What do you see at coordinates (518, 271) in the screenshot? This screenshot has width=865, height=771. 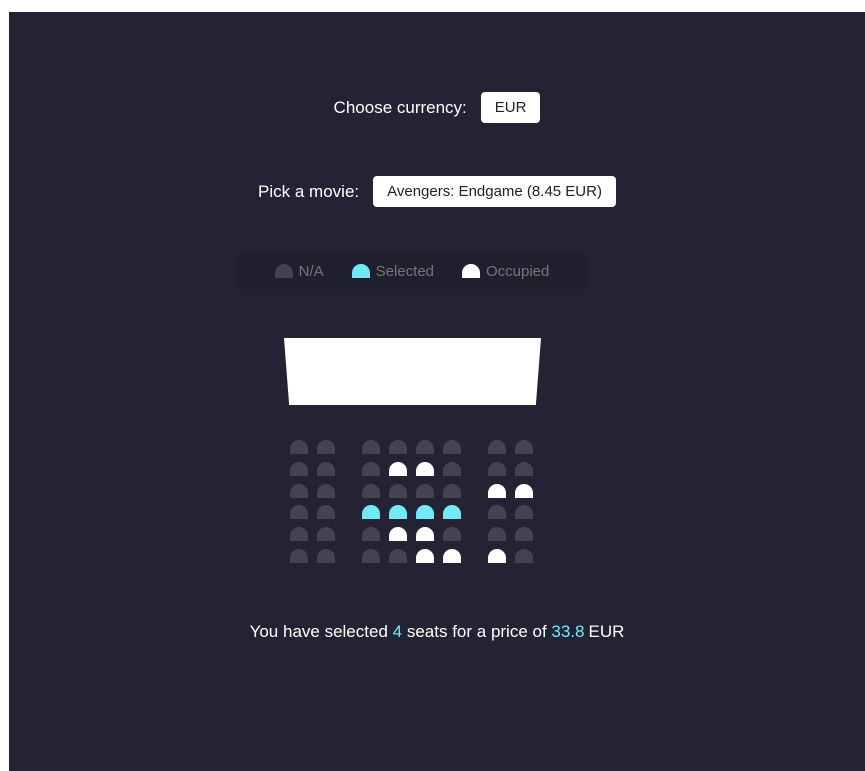 I see `legend-occupied-label: Occupied` at bounding box center [518, 271].